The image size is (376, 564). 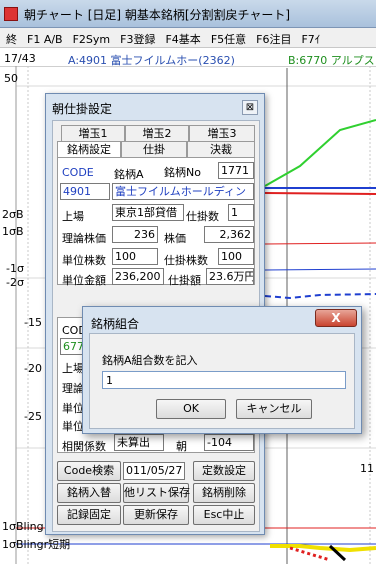 I want to click on combo-close-button: X, so click(x=336, y=318).